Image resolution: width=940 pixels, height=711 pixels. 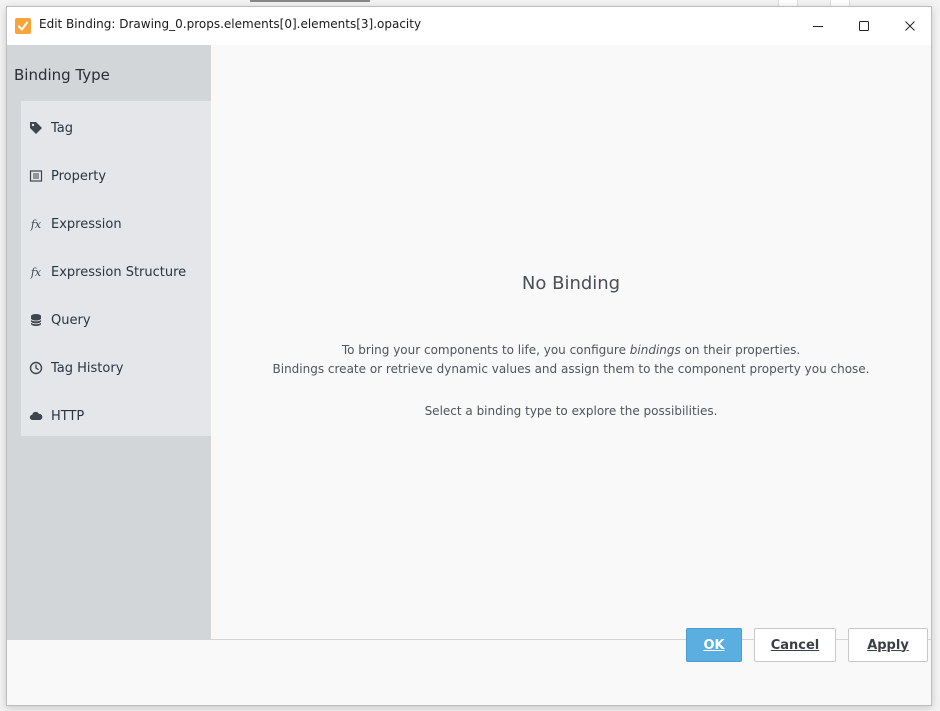 I want to click on property-icon, so click(x=36, y=176).